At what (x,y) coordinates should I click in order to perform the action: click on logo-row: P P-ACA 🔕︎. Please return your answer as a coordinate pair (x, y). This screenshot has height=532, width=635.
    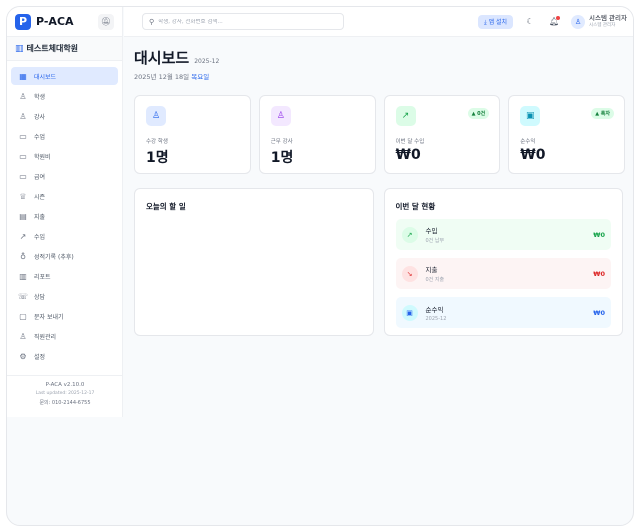
    Looking at the image, I should click on (64, 22).